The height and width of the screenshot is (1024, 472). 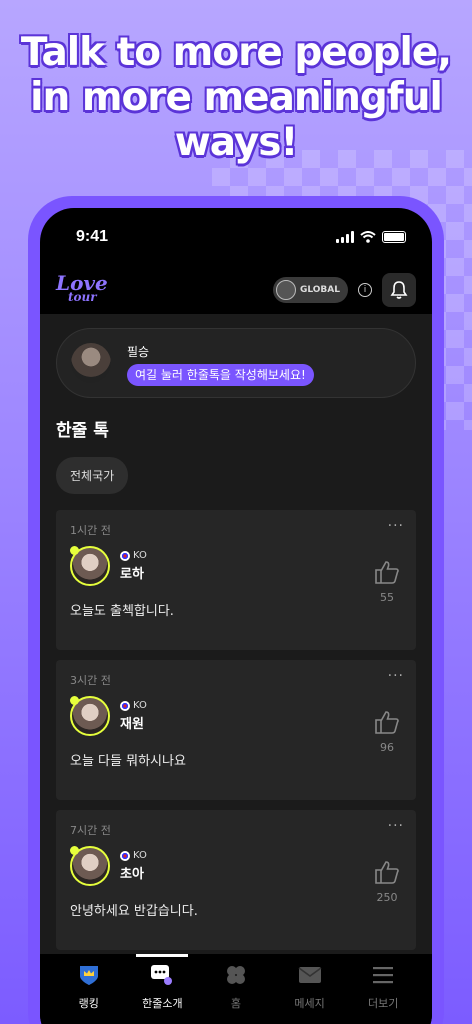 What do you see at coordinates (319, 290) in the screenshot?
I see `region-label: GLOBAL` at bounding box center [319, 290].